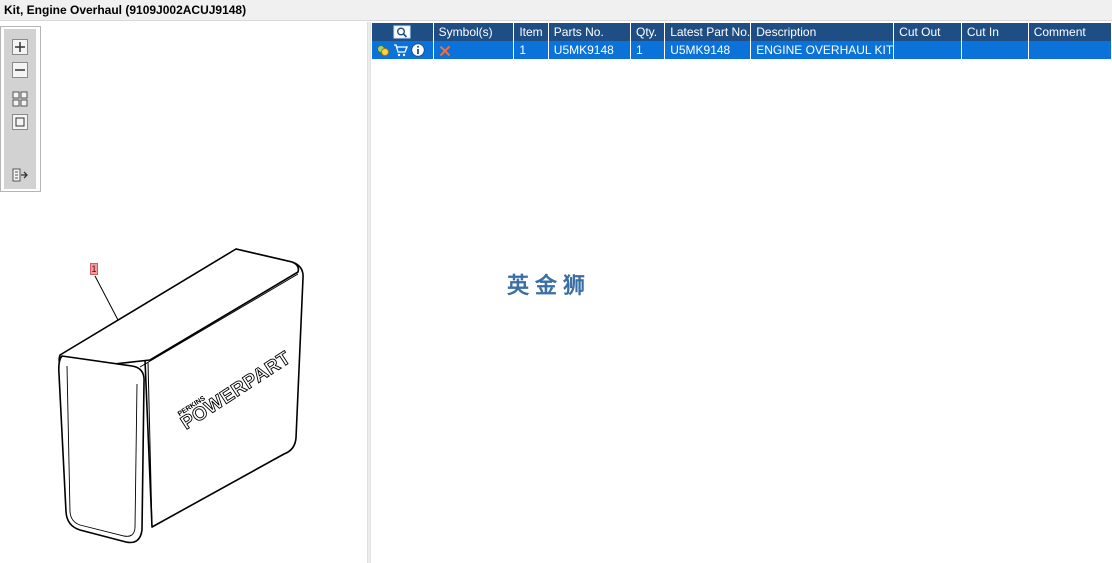 The height and width of the screenshot is (563, 1112). I want to click on column-header-description: Description, so click(822, 32).